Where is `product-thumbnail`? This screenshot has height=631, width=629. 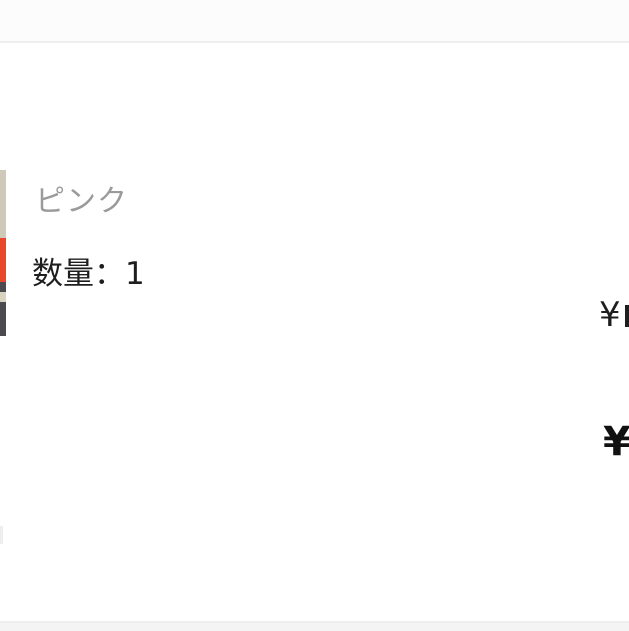 product-thumbnail is located at coordinates (3, 253).